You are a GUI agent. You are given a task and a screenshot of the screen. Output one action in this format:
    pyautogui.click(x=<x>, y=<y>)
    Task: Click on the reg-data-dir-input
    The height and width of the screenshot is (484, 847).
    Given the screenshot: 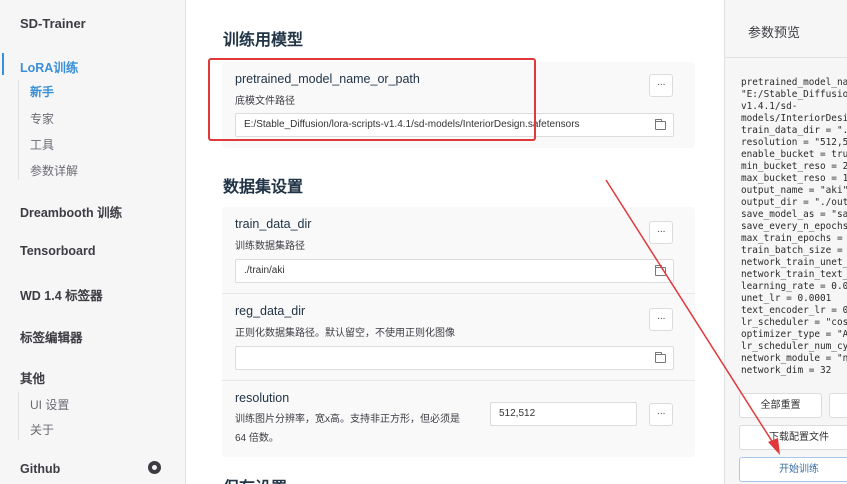 What is the action you would take?
    pyautogui.click(x=454, y=358)
    